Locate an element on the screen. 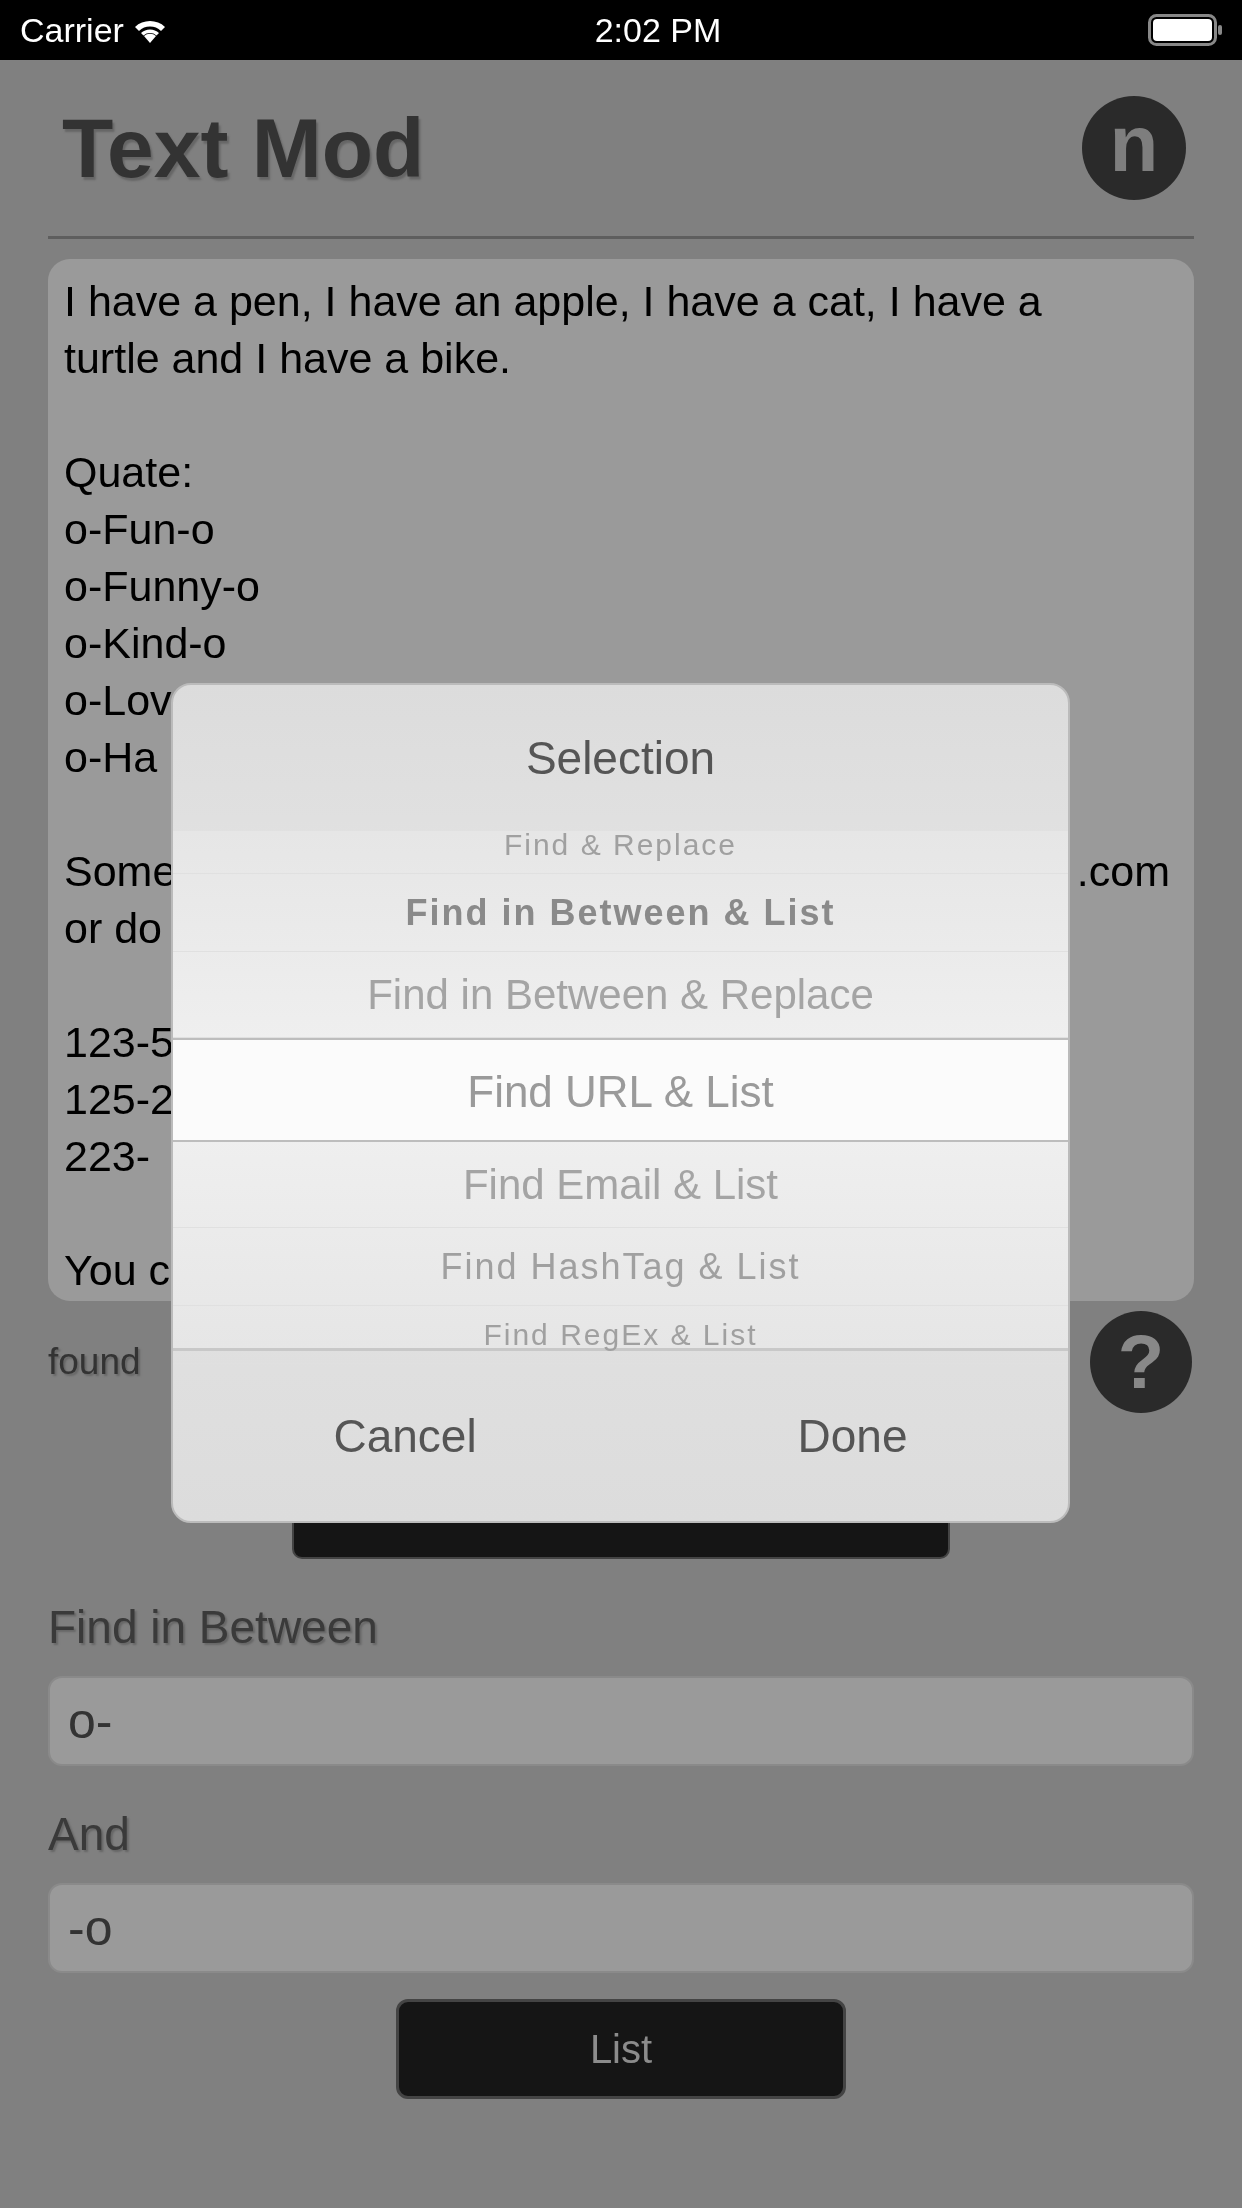  field-label: Find in Between is located at coordinates (213, 1627).